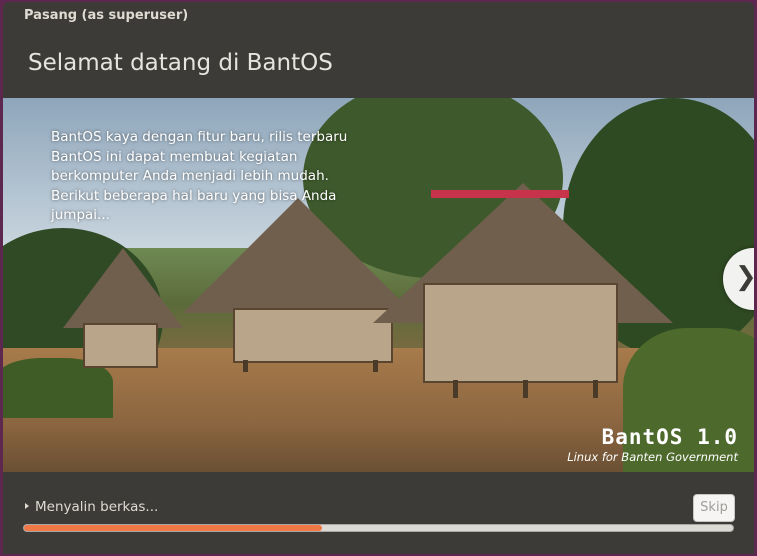 The image size is (757, 556). What do you see at coordinates (378, 64) in the screenshot?
I see `header: Selamat datang di BantOS` at bounding box center [378, 64].